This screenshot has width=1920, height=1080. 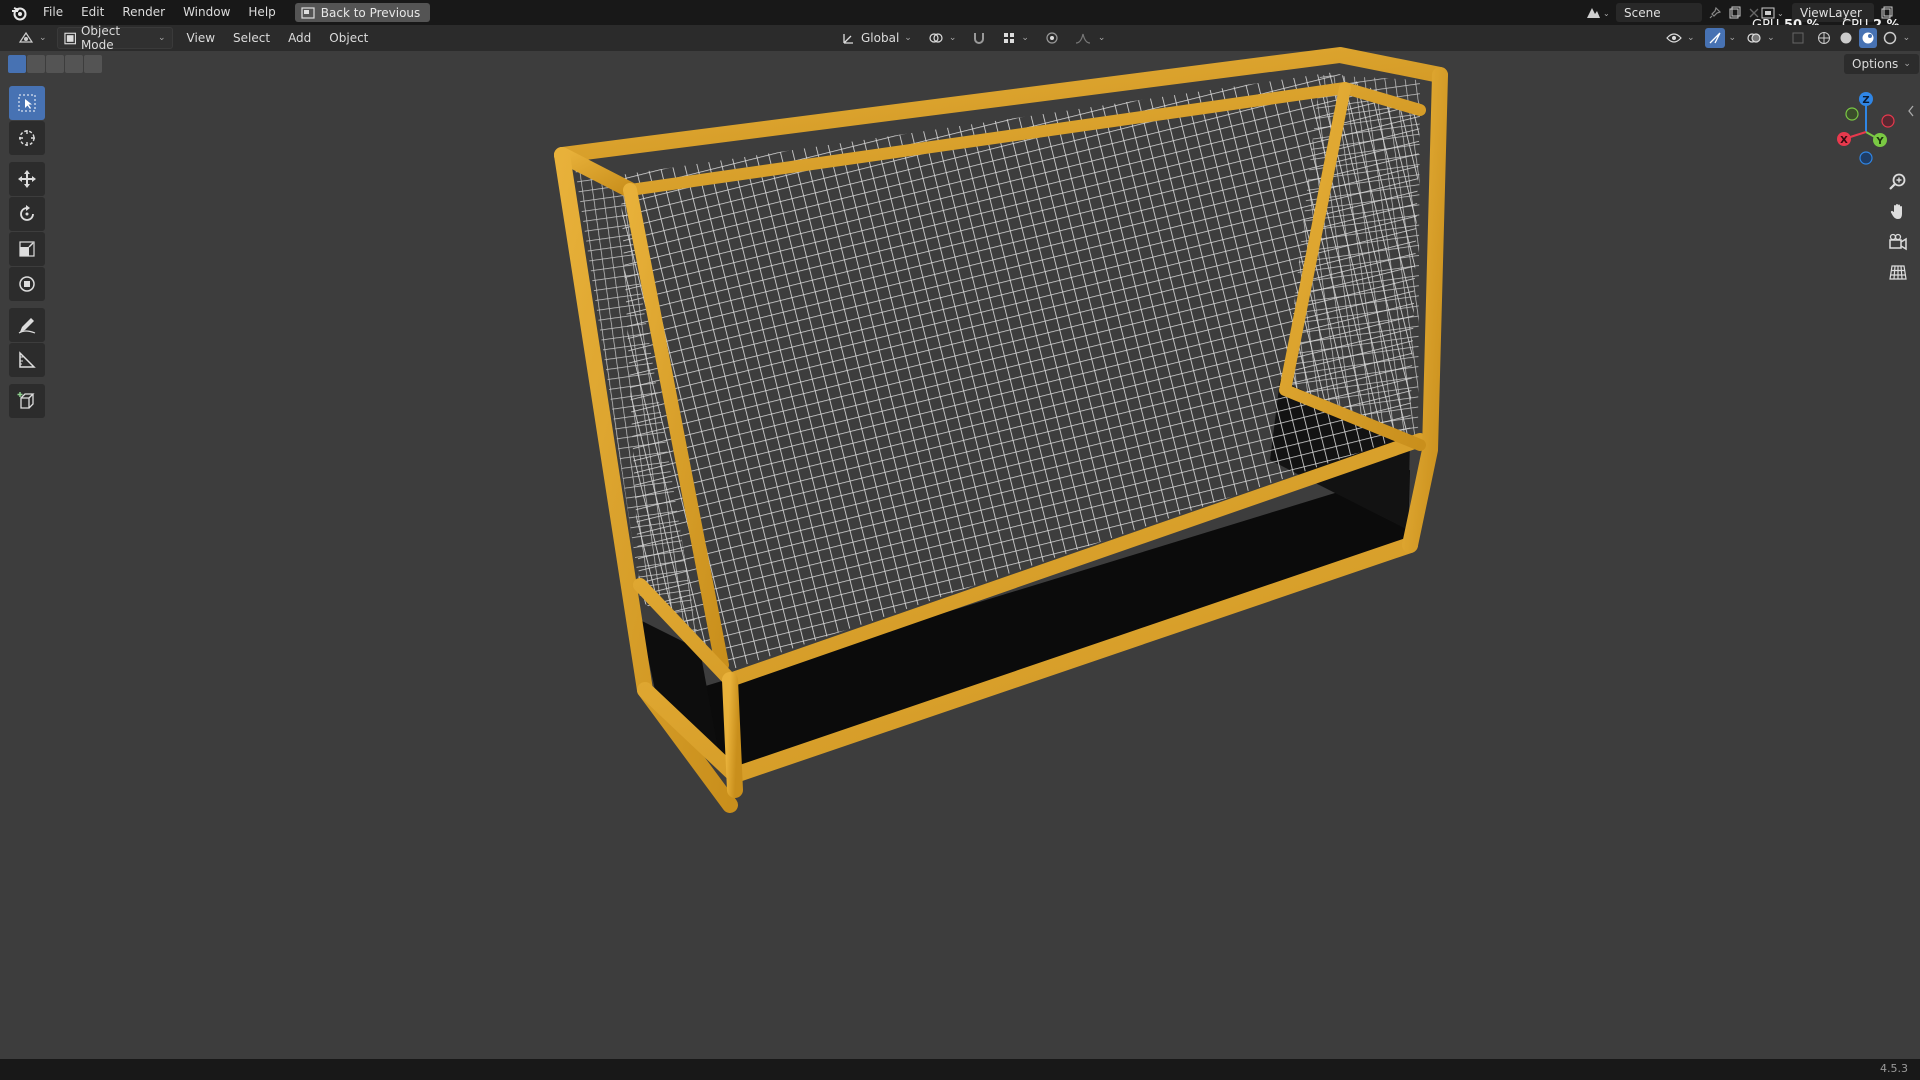 I want to click on blender-version: 4.5.3, so click(x=1894, y=1068).